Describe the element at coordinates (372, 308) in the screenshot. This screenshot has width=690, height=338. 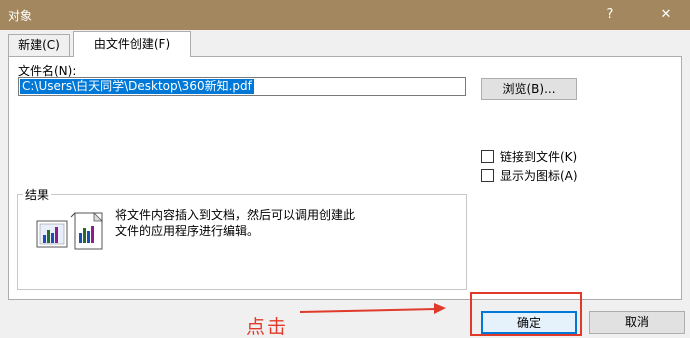
I see `annotation-arrow-icon` at that location.